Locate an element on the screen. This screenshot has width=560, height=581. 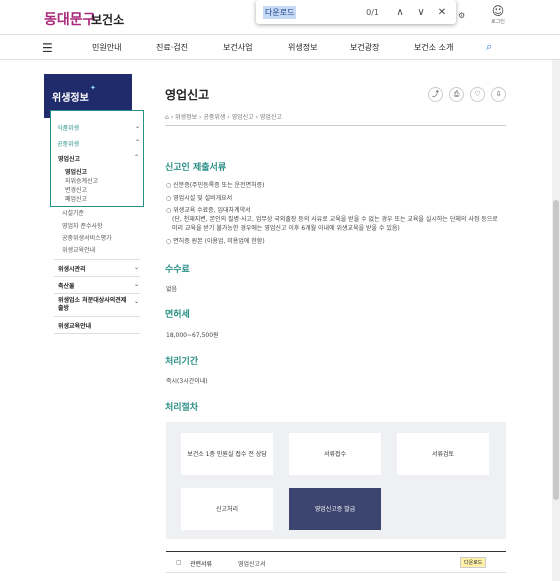
related-docs-row: ▢ 관련서류 영업신고서 다운로드 is located at coordinates (336, 562).